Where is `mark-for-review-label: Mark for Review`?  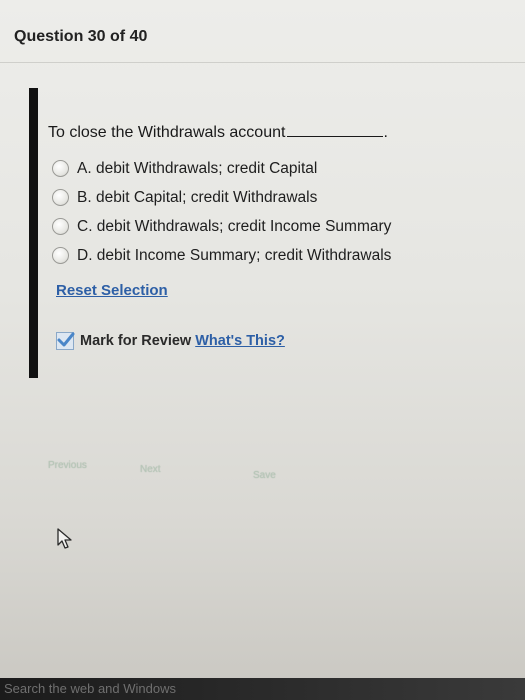 mark-for-review-label: Mark for Review is located at coordinates (136, 341).